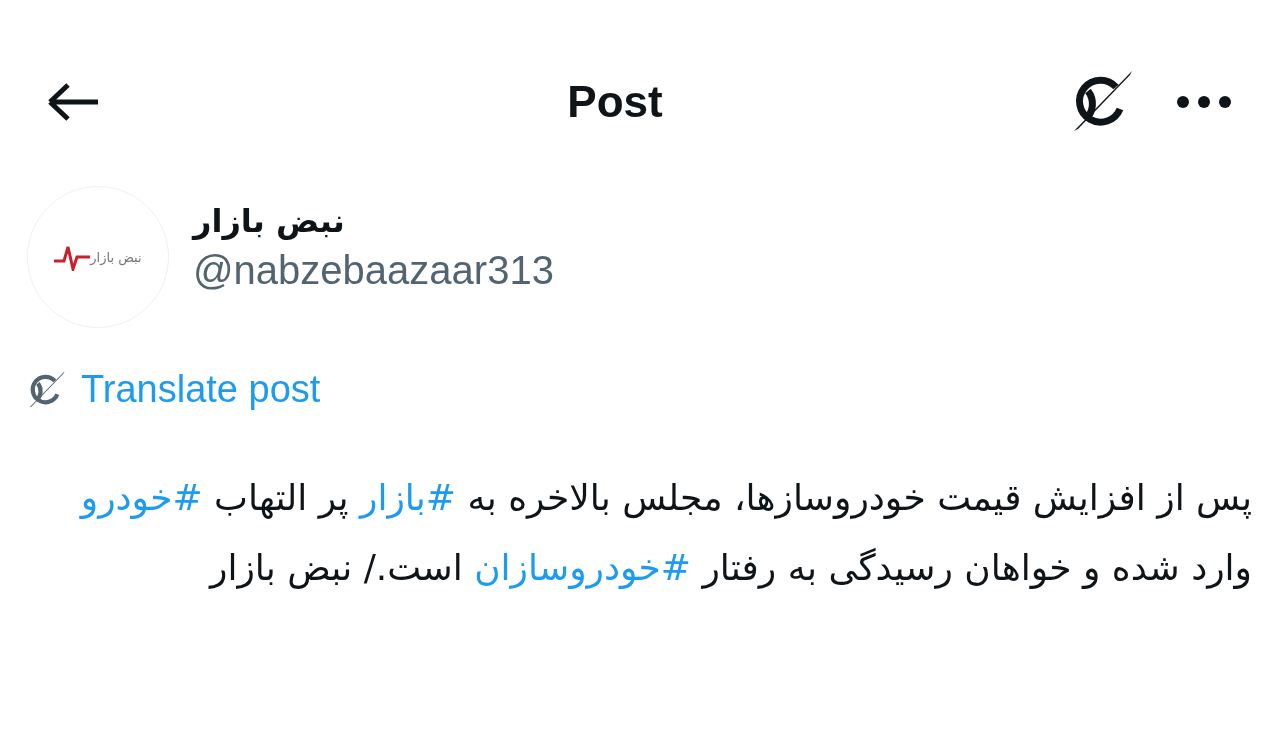  Describe the element at coordinates (141, 497) in the screenshot. I see `hashtag-link: #خودرو` at that location.